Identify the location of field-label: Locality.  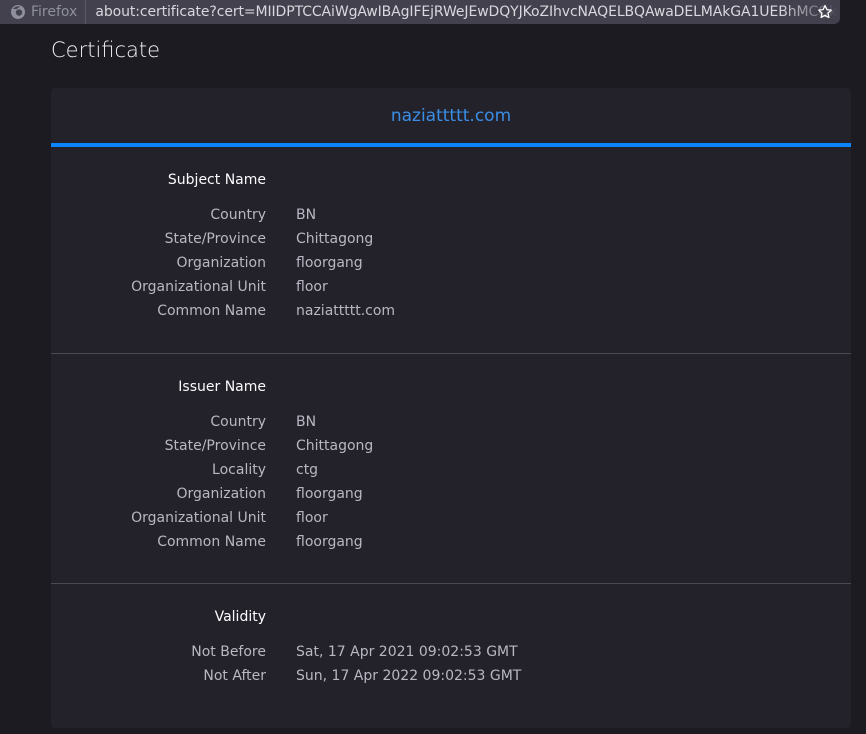
(239, 470).